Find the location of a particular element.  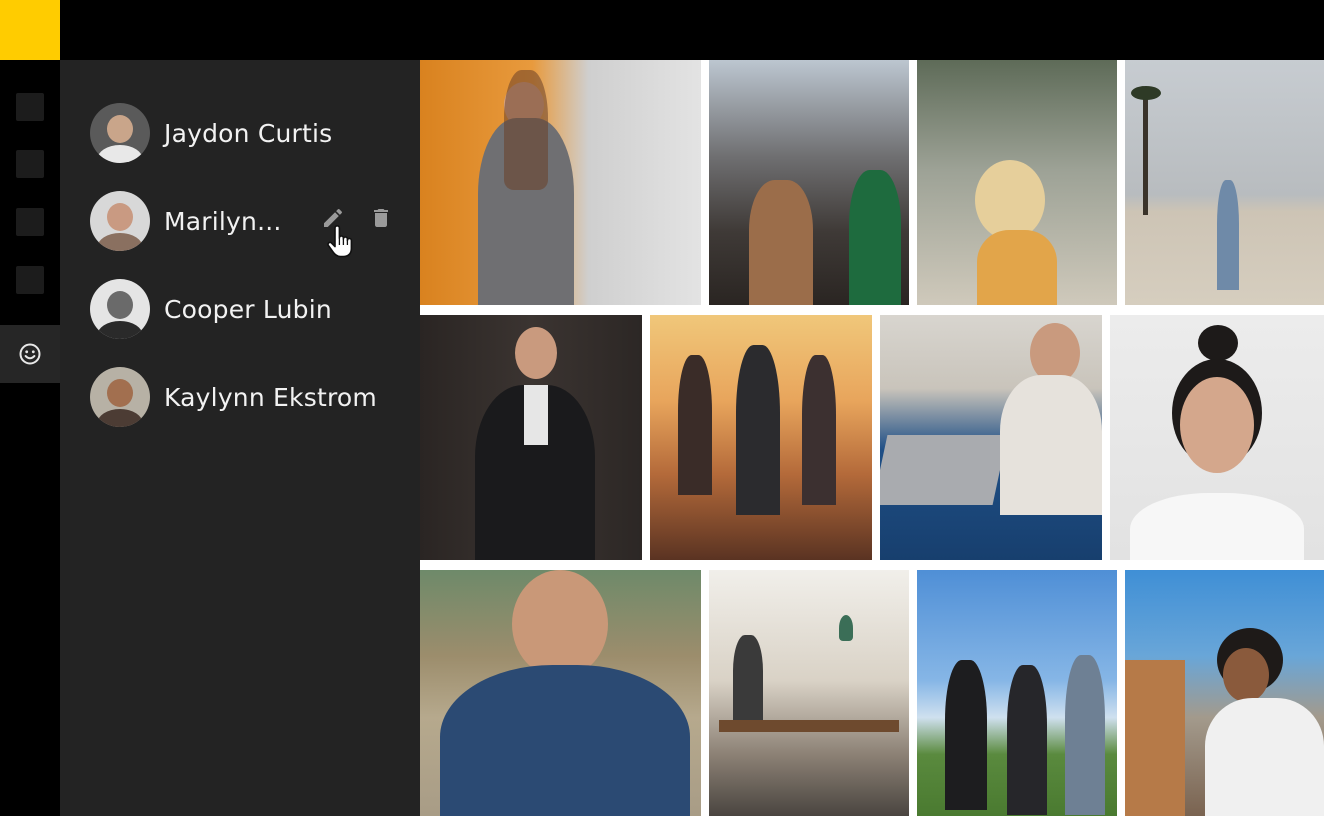

person-name: Jaydon Curtis is located at coordinates (248, 133).